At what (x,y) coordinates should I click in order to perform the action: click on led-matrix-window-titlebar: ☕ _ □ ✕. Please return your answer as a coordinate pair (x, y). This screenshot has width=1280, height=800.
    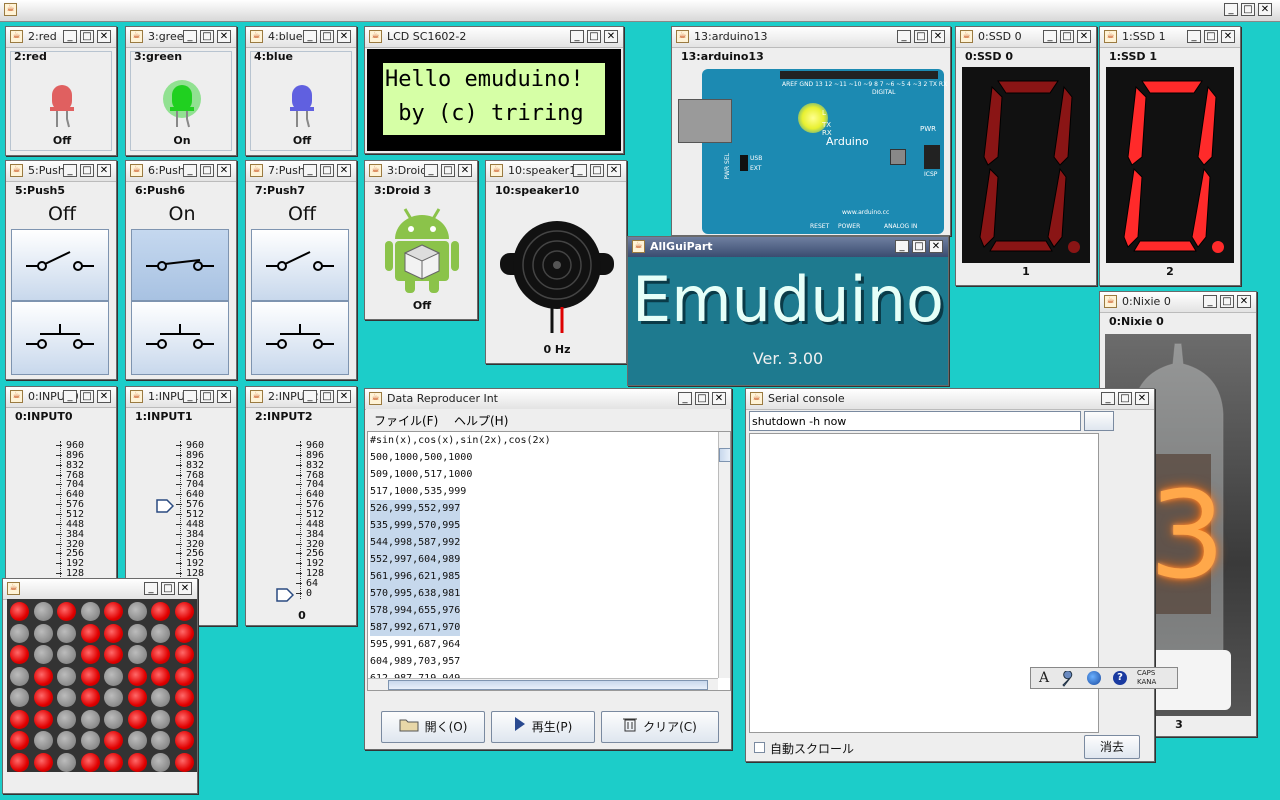
    Looking at the image, I should click on (100, 589).